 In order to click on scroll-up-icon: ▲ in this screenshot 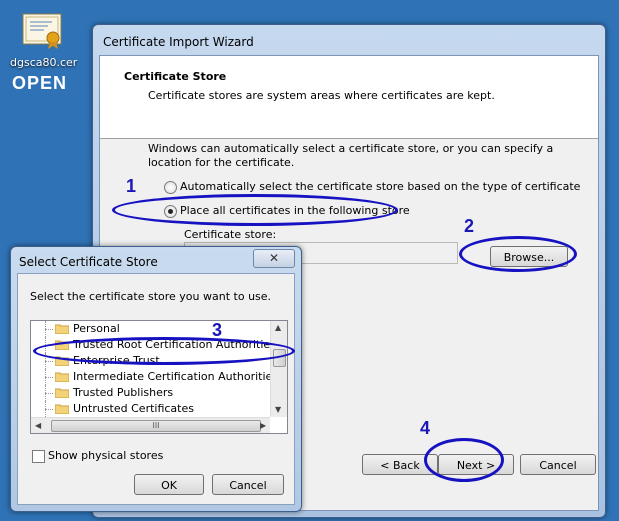, I will do `click(278, 327)`.